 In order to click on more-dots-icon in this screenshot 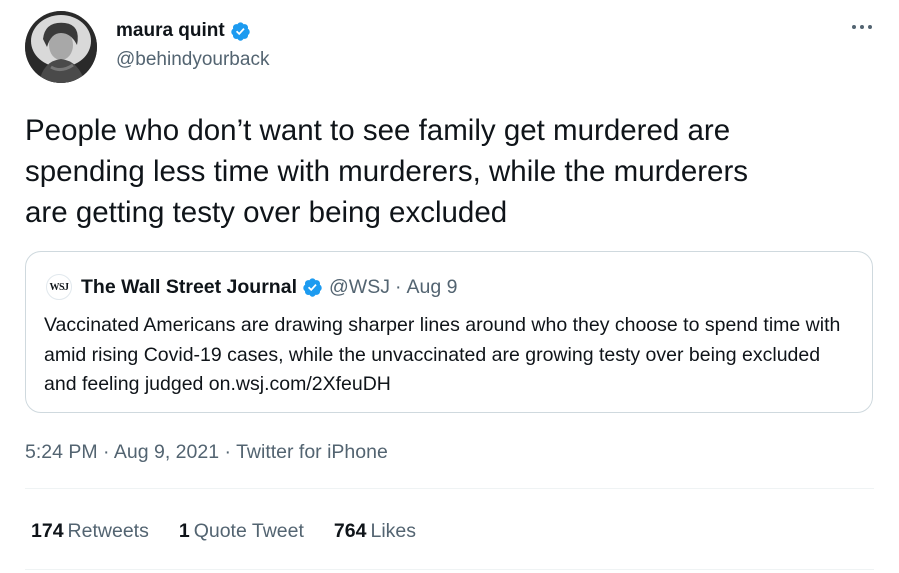, I will do `click(862, 27)`.